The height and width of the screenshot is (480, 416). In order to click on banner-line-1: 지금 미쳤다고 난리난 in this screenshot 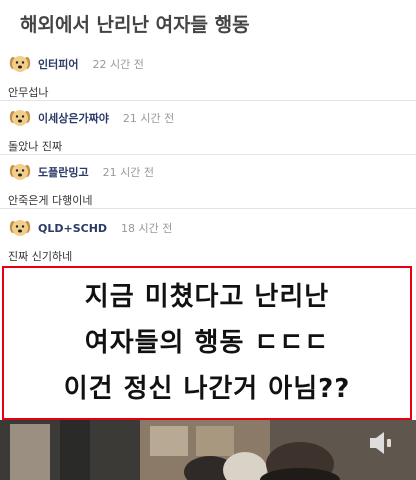, I will do `click(207, 297)`.